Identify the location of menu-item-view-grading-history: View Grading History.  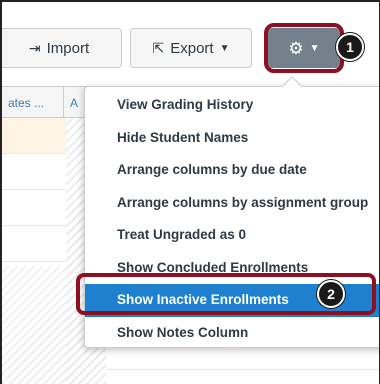
(232, 105).